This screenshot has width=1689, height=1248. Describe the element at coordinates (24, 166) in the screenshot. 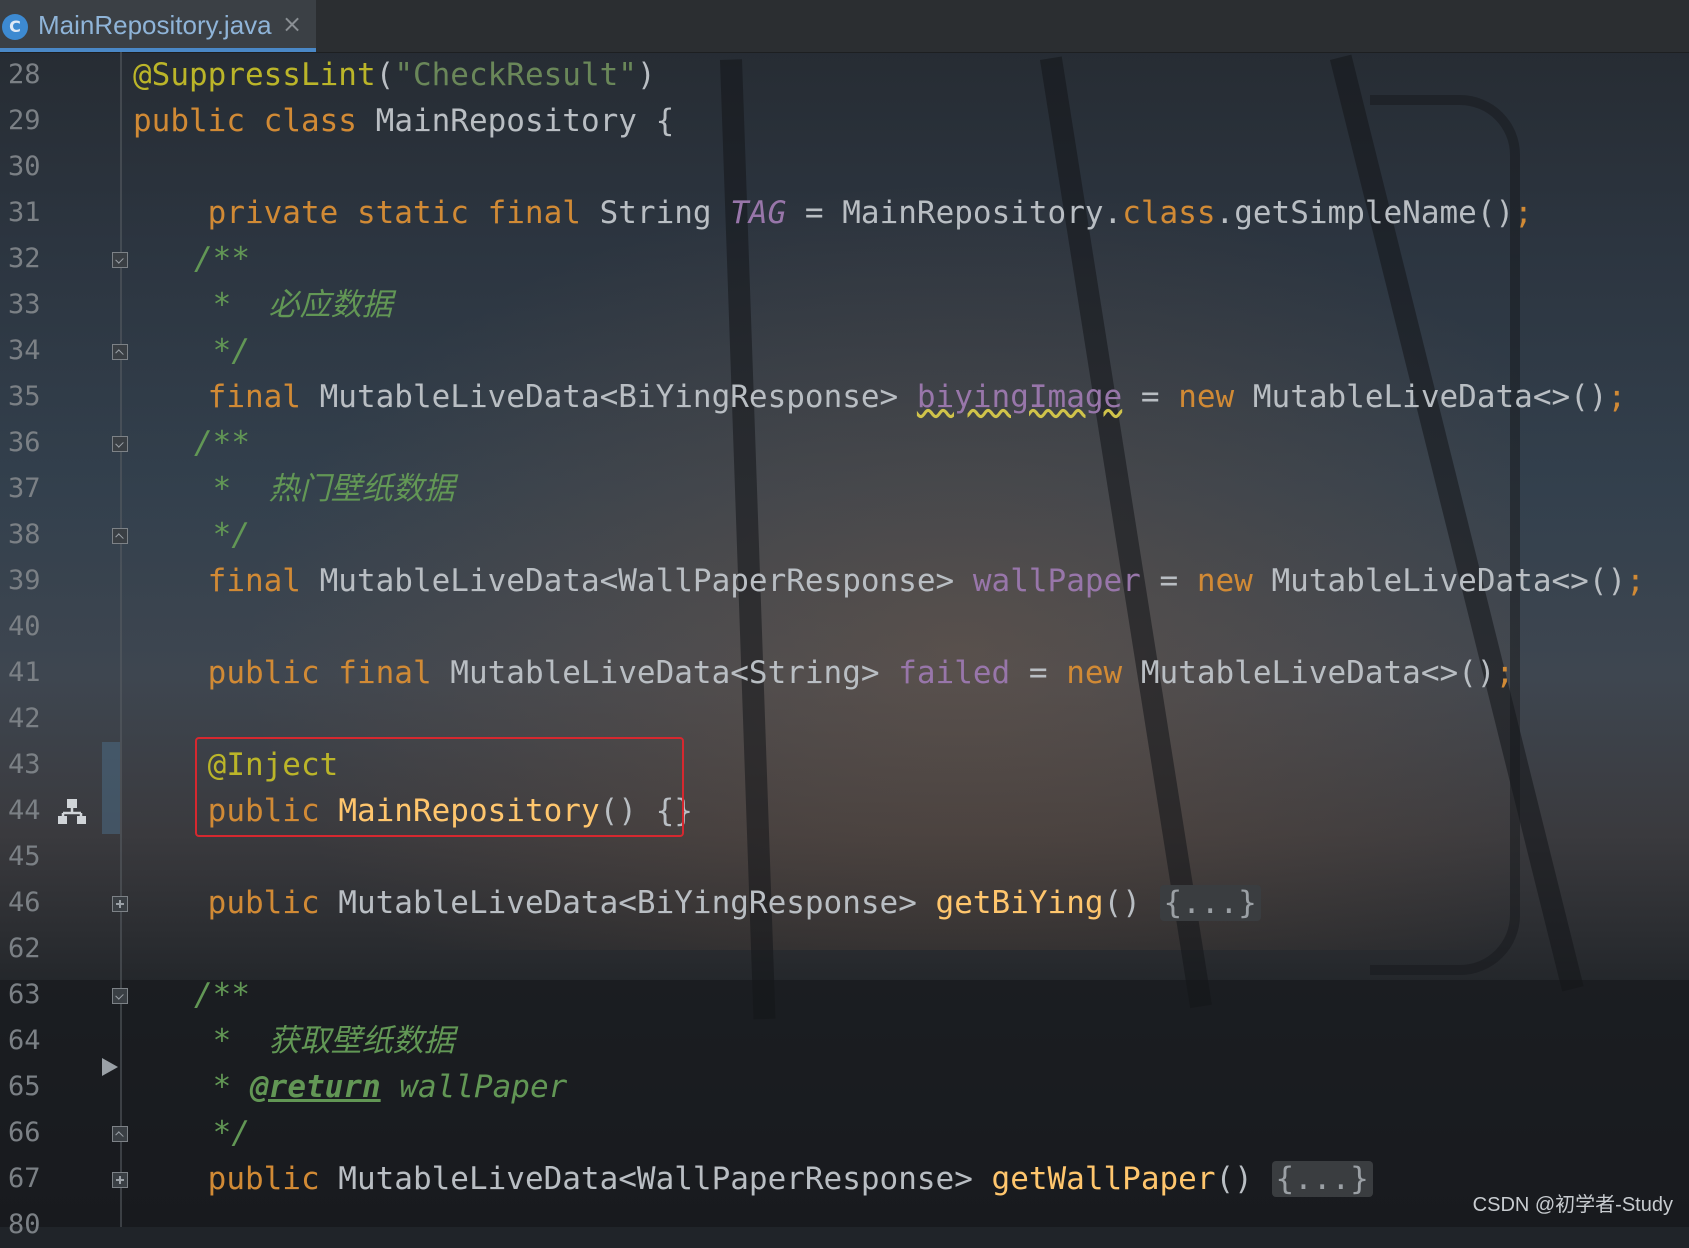

I see `line-number: 30` at that location.